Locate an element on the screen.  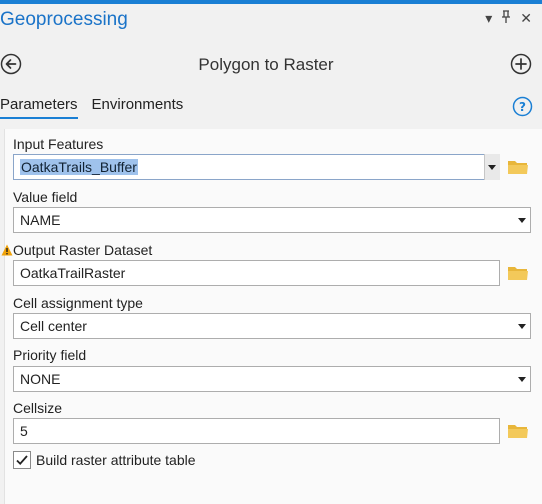
build-rat-checkbox is located at coordinates (22, 460).